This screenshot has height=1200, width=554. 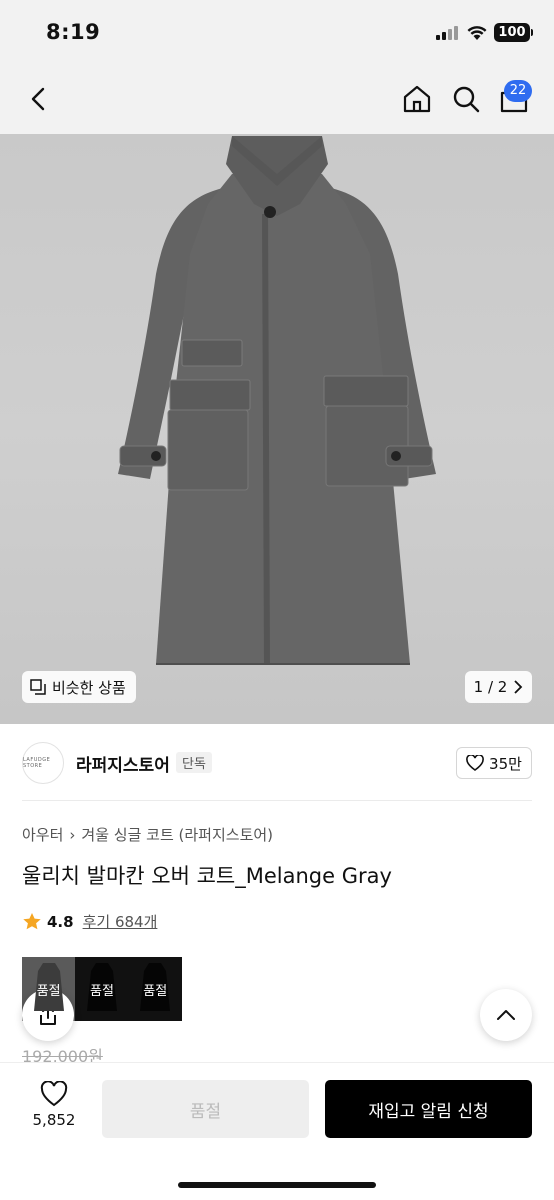 I want to click on image-pager: 1 / 2, so click(x=498, y=687).